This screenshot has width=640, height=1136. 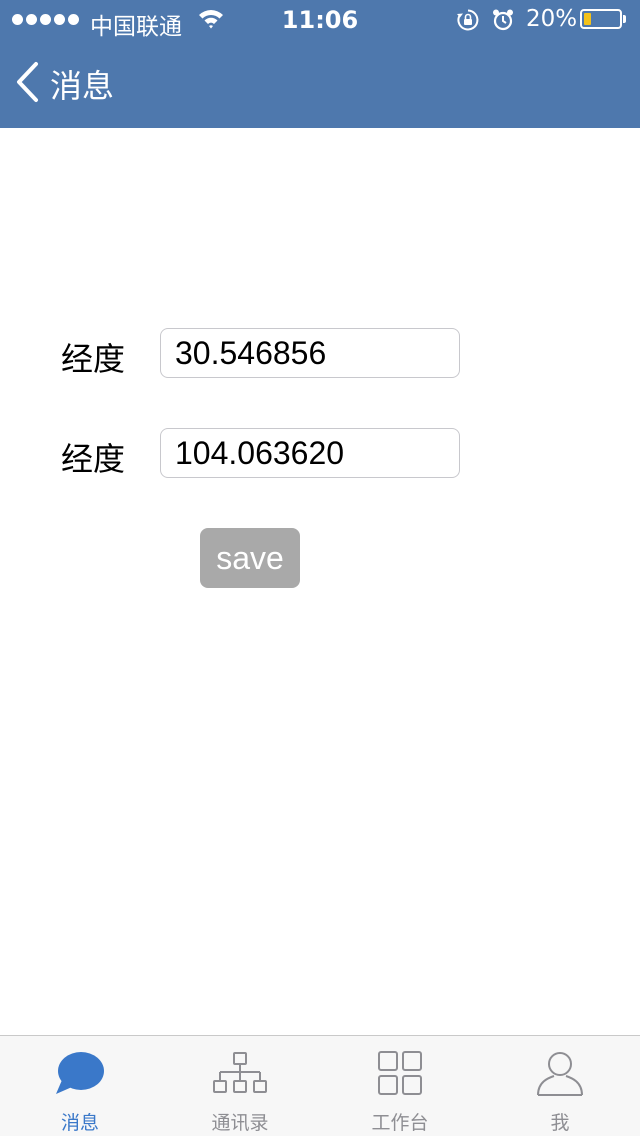 What do you see at coordinates (320, 20) in the screenshot?
I see `status-bar: 中国联通 11:06 20%` at bounding box center [320, 20].